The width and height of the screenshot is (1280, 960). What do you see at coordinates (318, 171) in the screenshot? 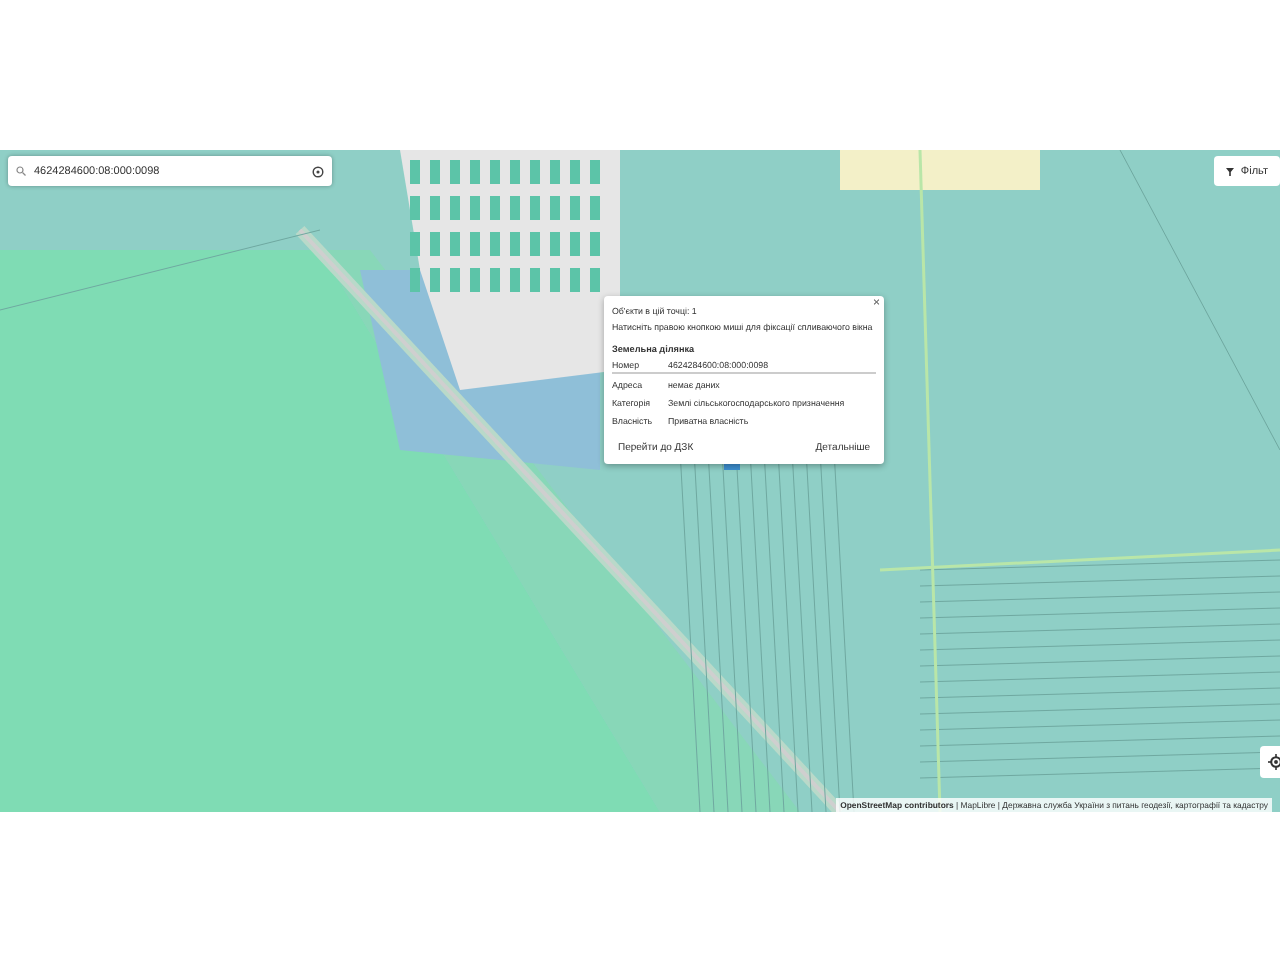
I see `info-icon` at bounding box center [318, 171].